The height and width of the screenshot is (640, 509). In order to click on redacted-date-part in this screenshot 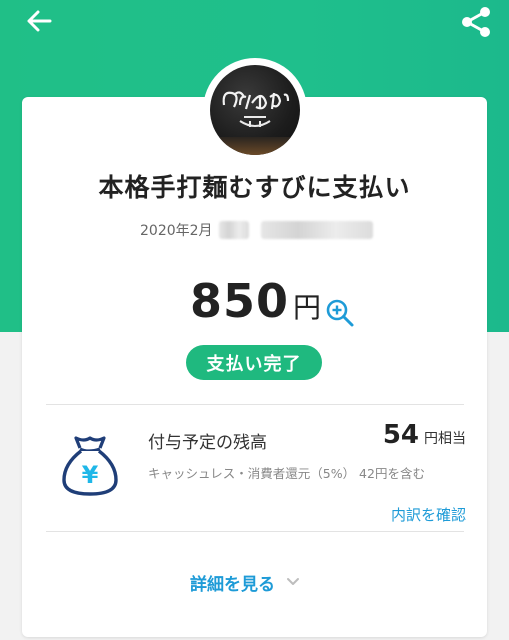, I will do `click(233, 230)`.